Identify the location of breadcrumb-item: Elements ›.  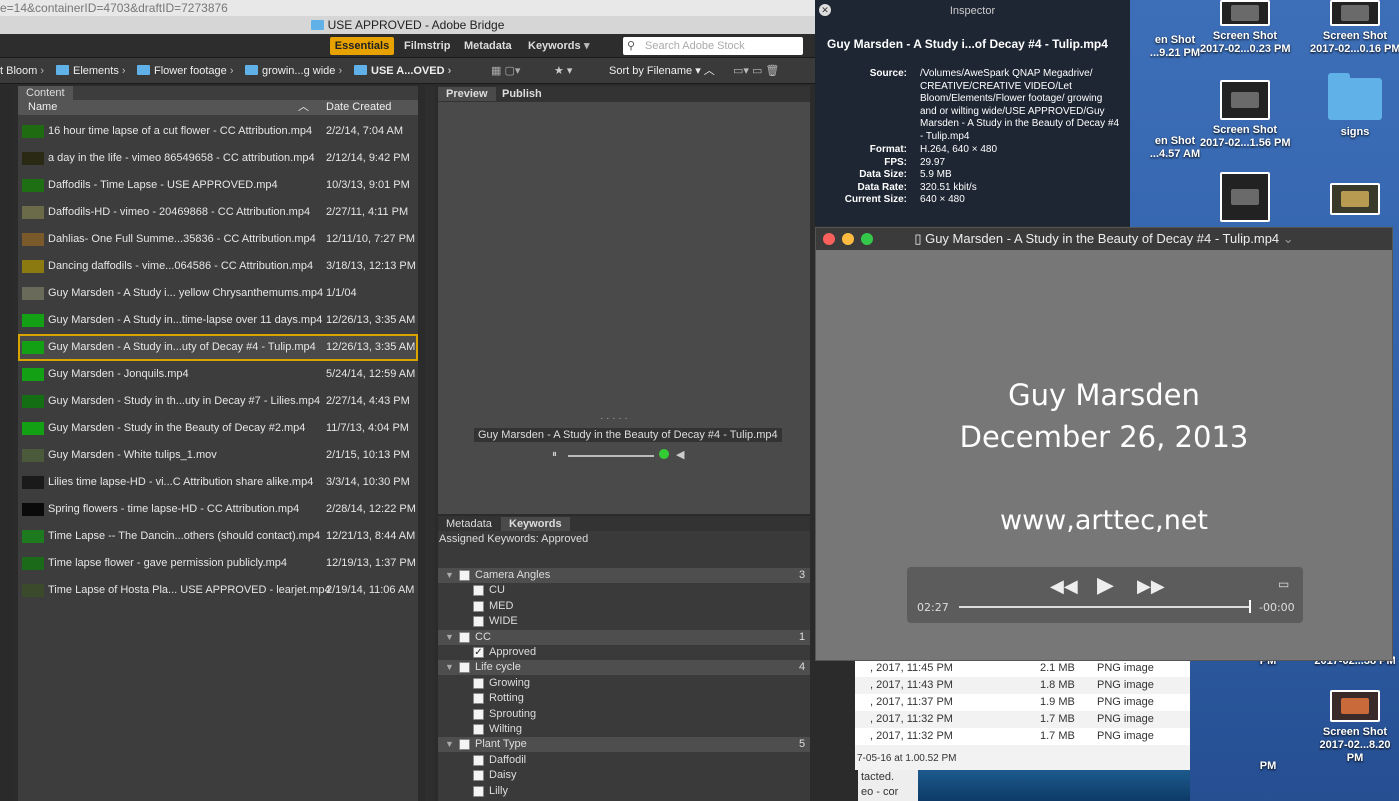
(91, 71).